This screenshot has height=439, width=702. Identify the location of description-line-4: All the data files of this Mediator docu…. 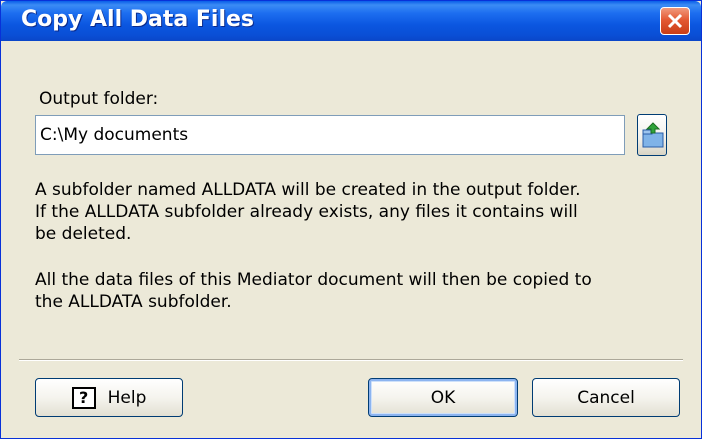
(313, 280).